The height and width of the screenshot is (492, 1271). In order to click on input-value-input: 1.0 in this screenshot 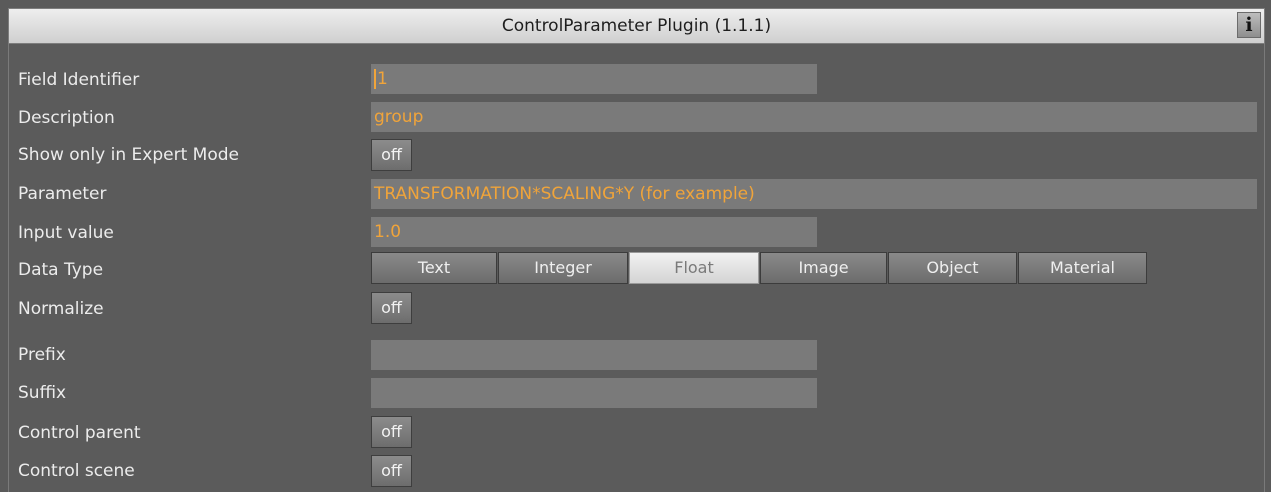, I will do `click(594, 232)`.